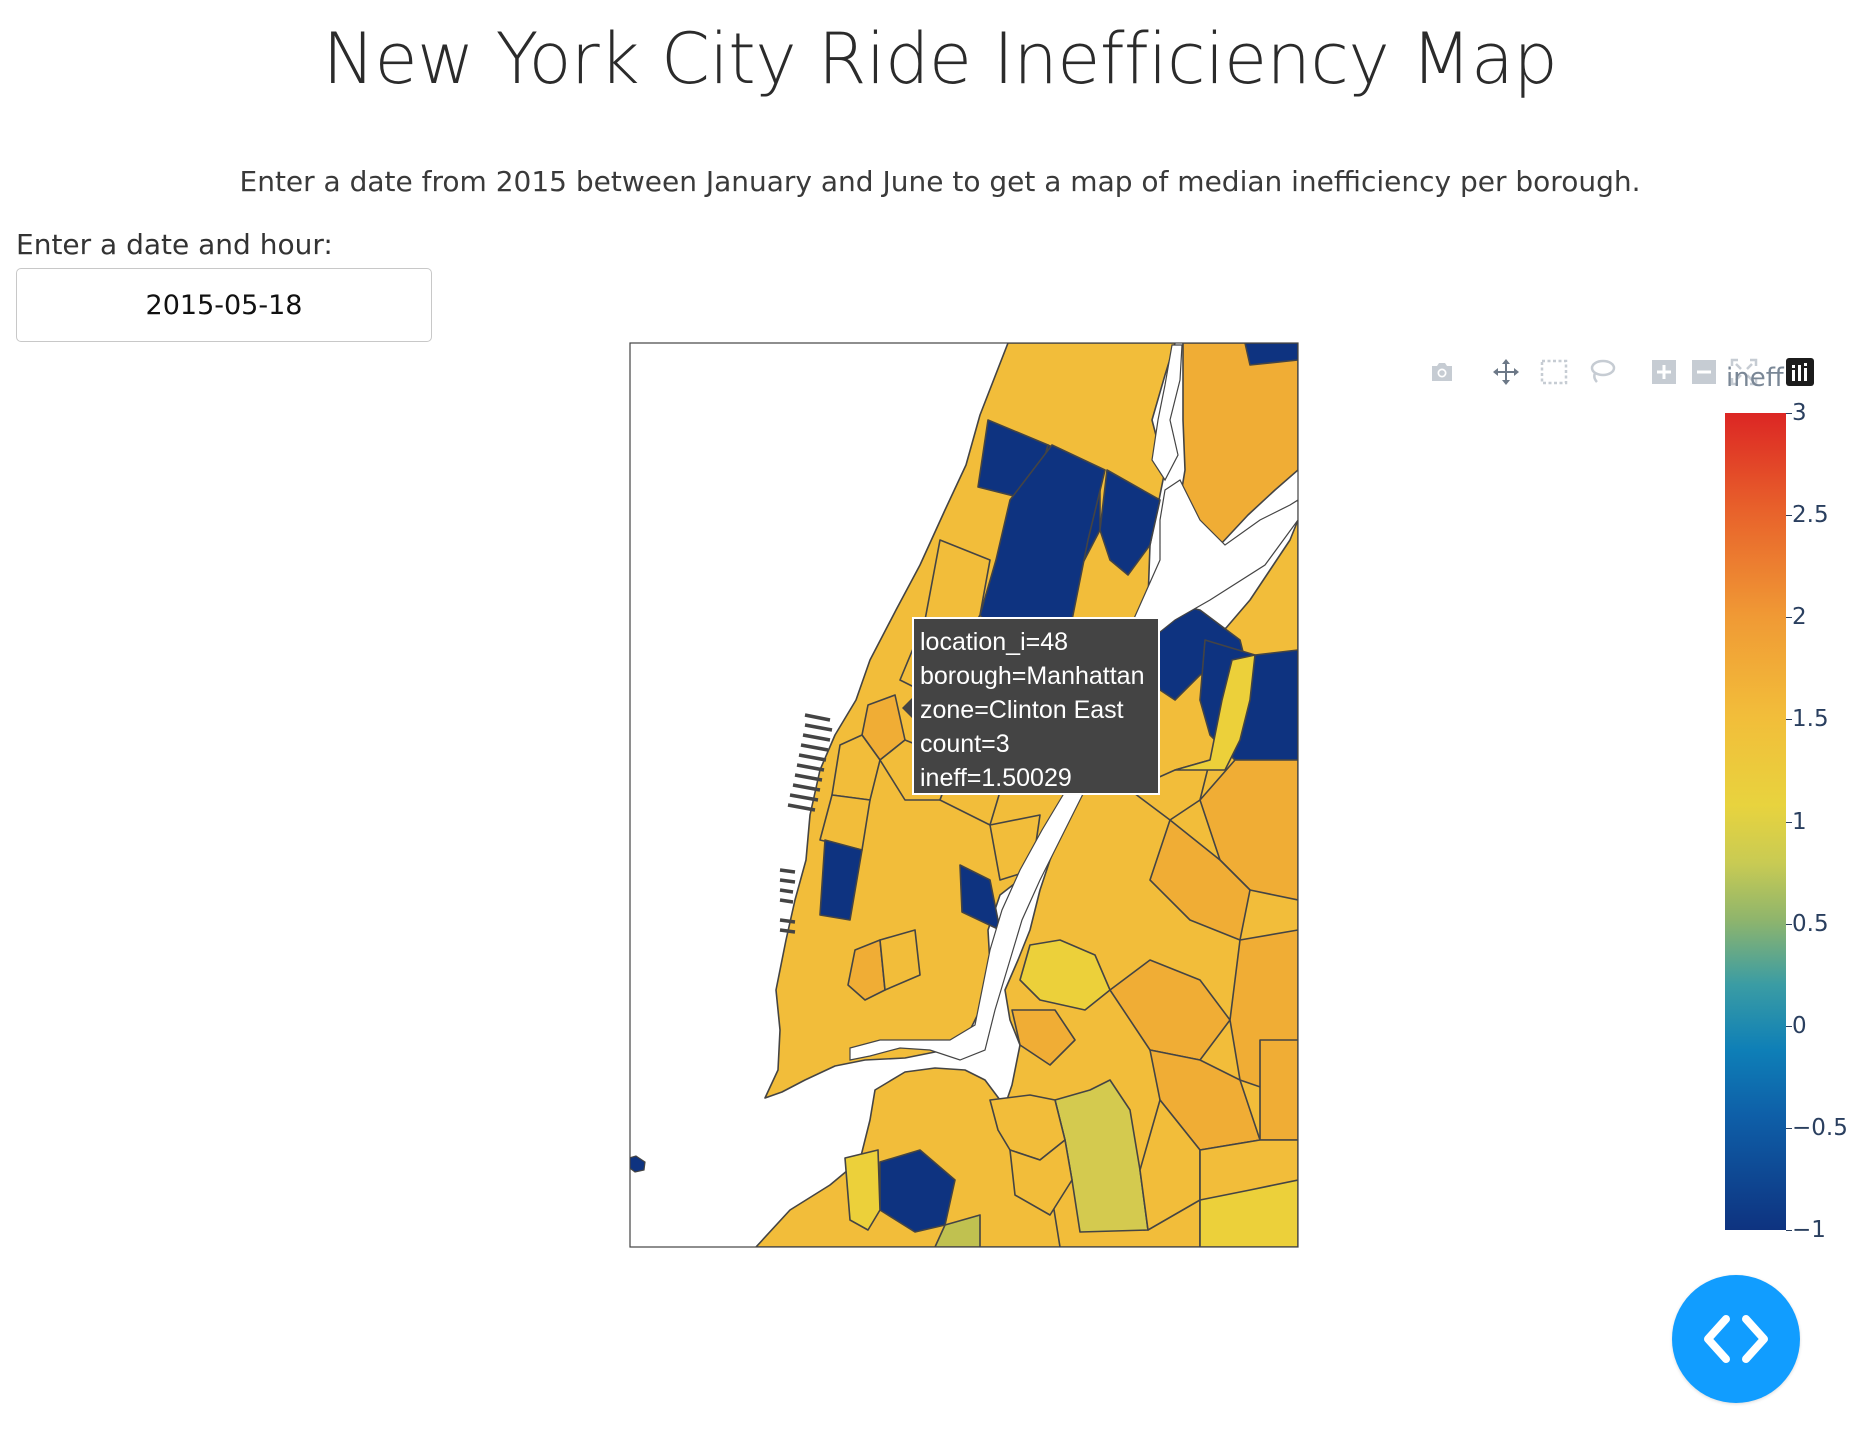 This screenshot has width=1855, height=1455. Describe the element at coordinates (1664, 372) in the screenshot. I see `zoom-in-icon` at that location.